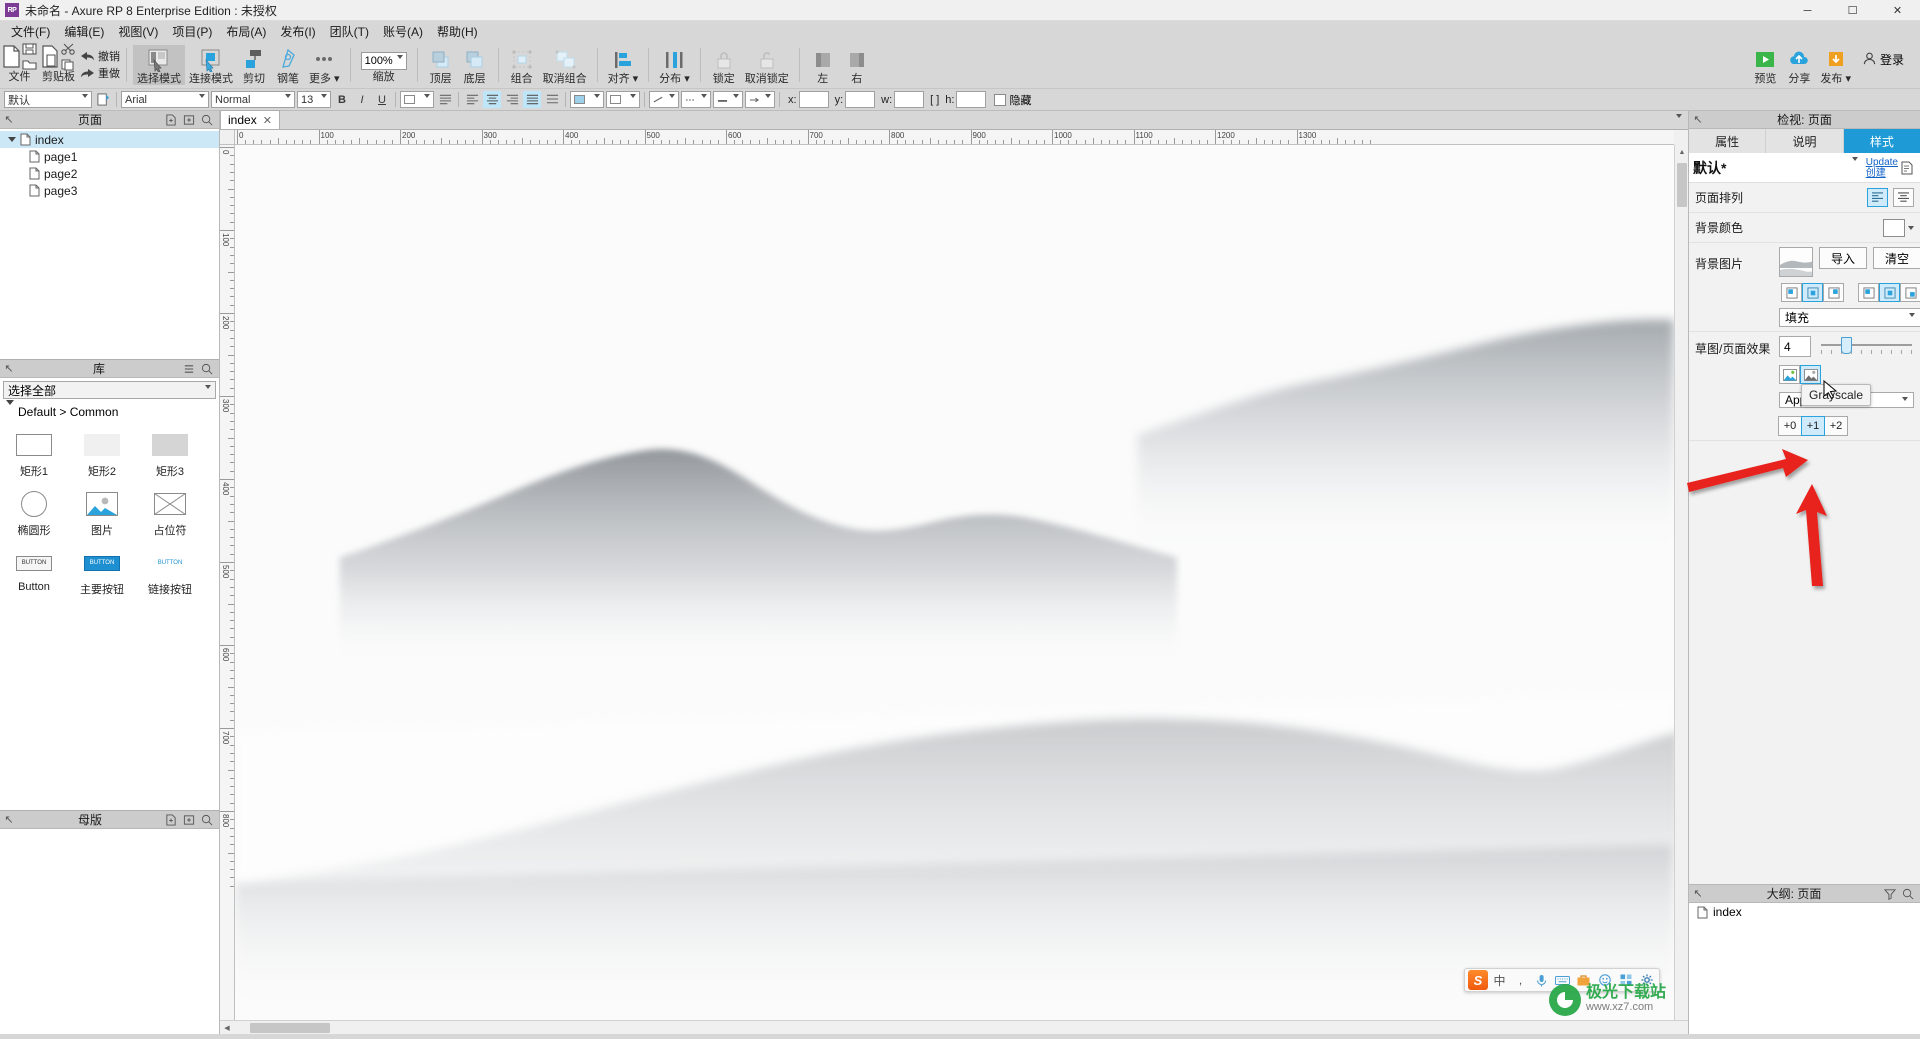 Image resolution: width=1920 pixels, height=1039 pixels. What do you see at coordinates (324, 65) in the screenshot?
I see `more-button: 更多 ▾` at bounding box center [324, 65].